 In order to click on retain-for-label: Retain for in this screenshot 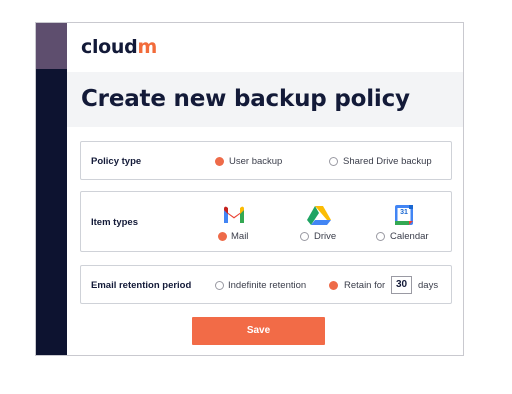, I will do `click(364, 285)`.